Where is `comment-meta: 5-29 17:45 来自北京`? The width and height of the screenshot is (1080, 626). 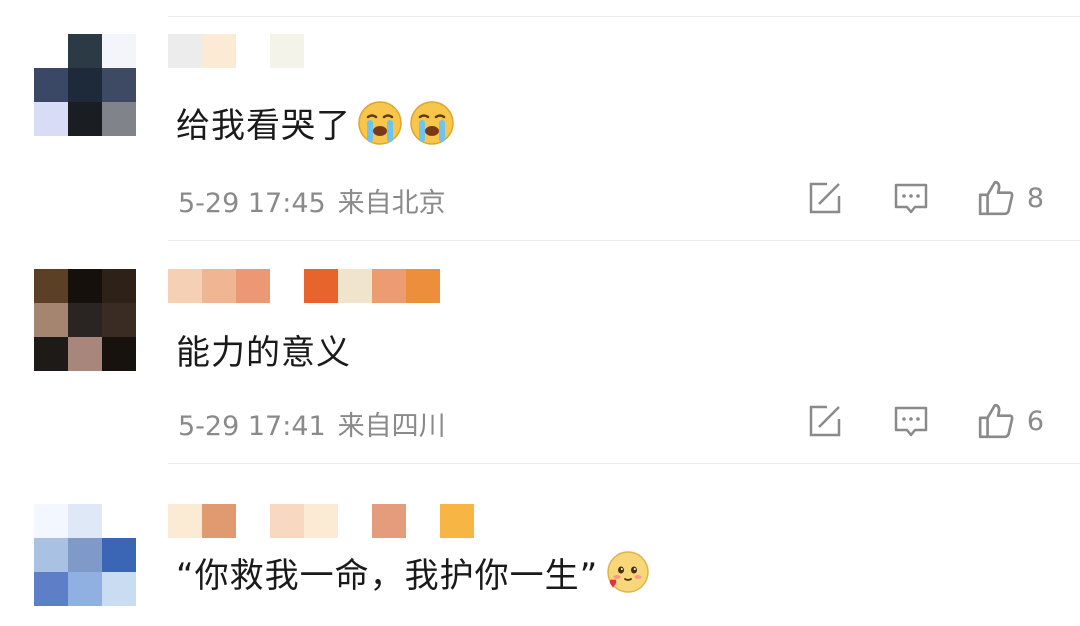 comment-meta: 5-29 17:45 来自北京 is located at coordinates (312, 200).